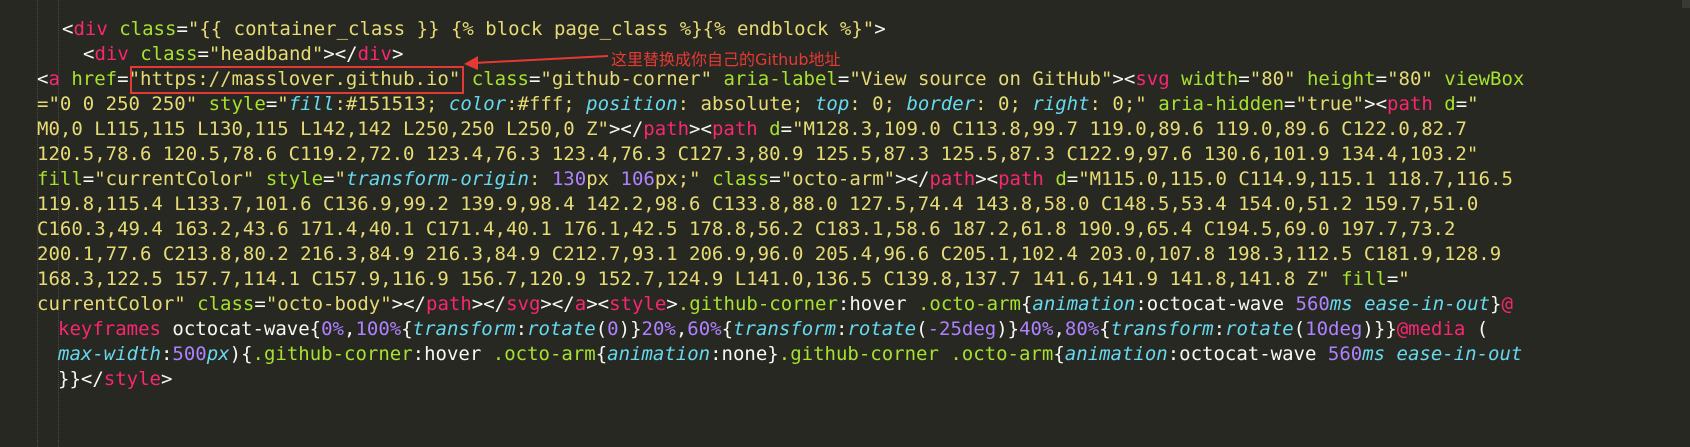  What do you see at coordinates (266, 54) in the screenshot?
I see `code-token: "headband"` at bounding box center [266, 54].